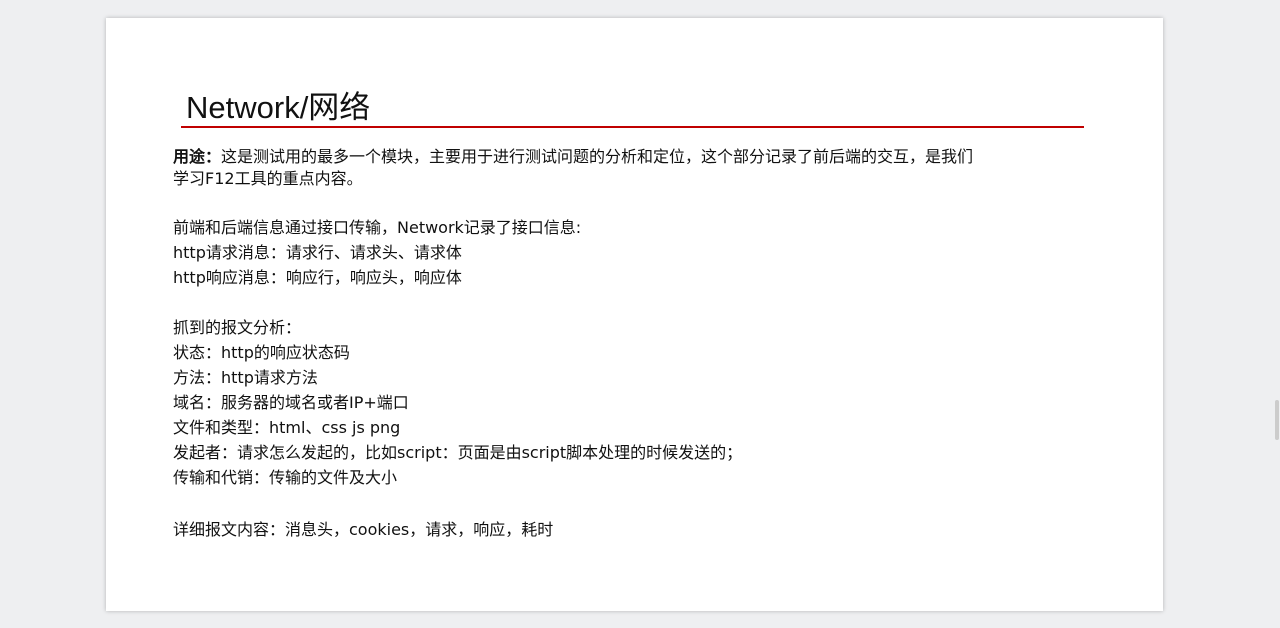  I want to click on text-line: http请求消息：请求行、请求头、请求体, so click(317, 252).